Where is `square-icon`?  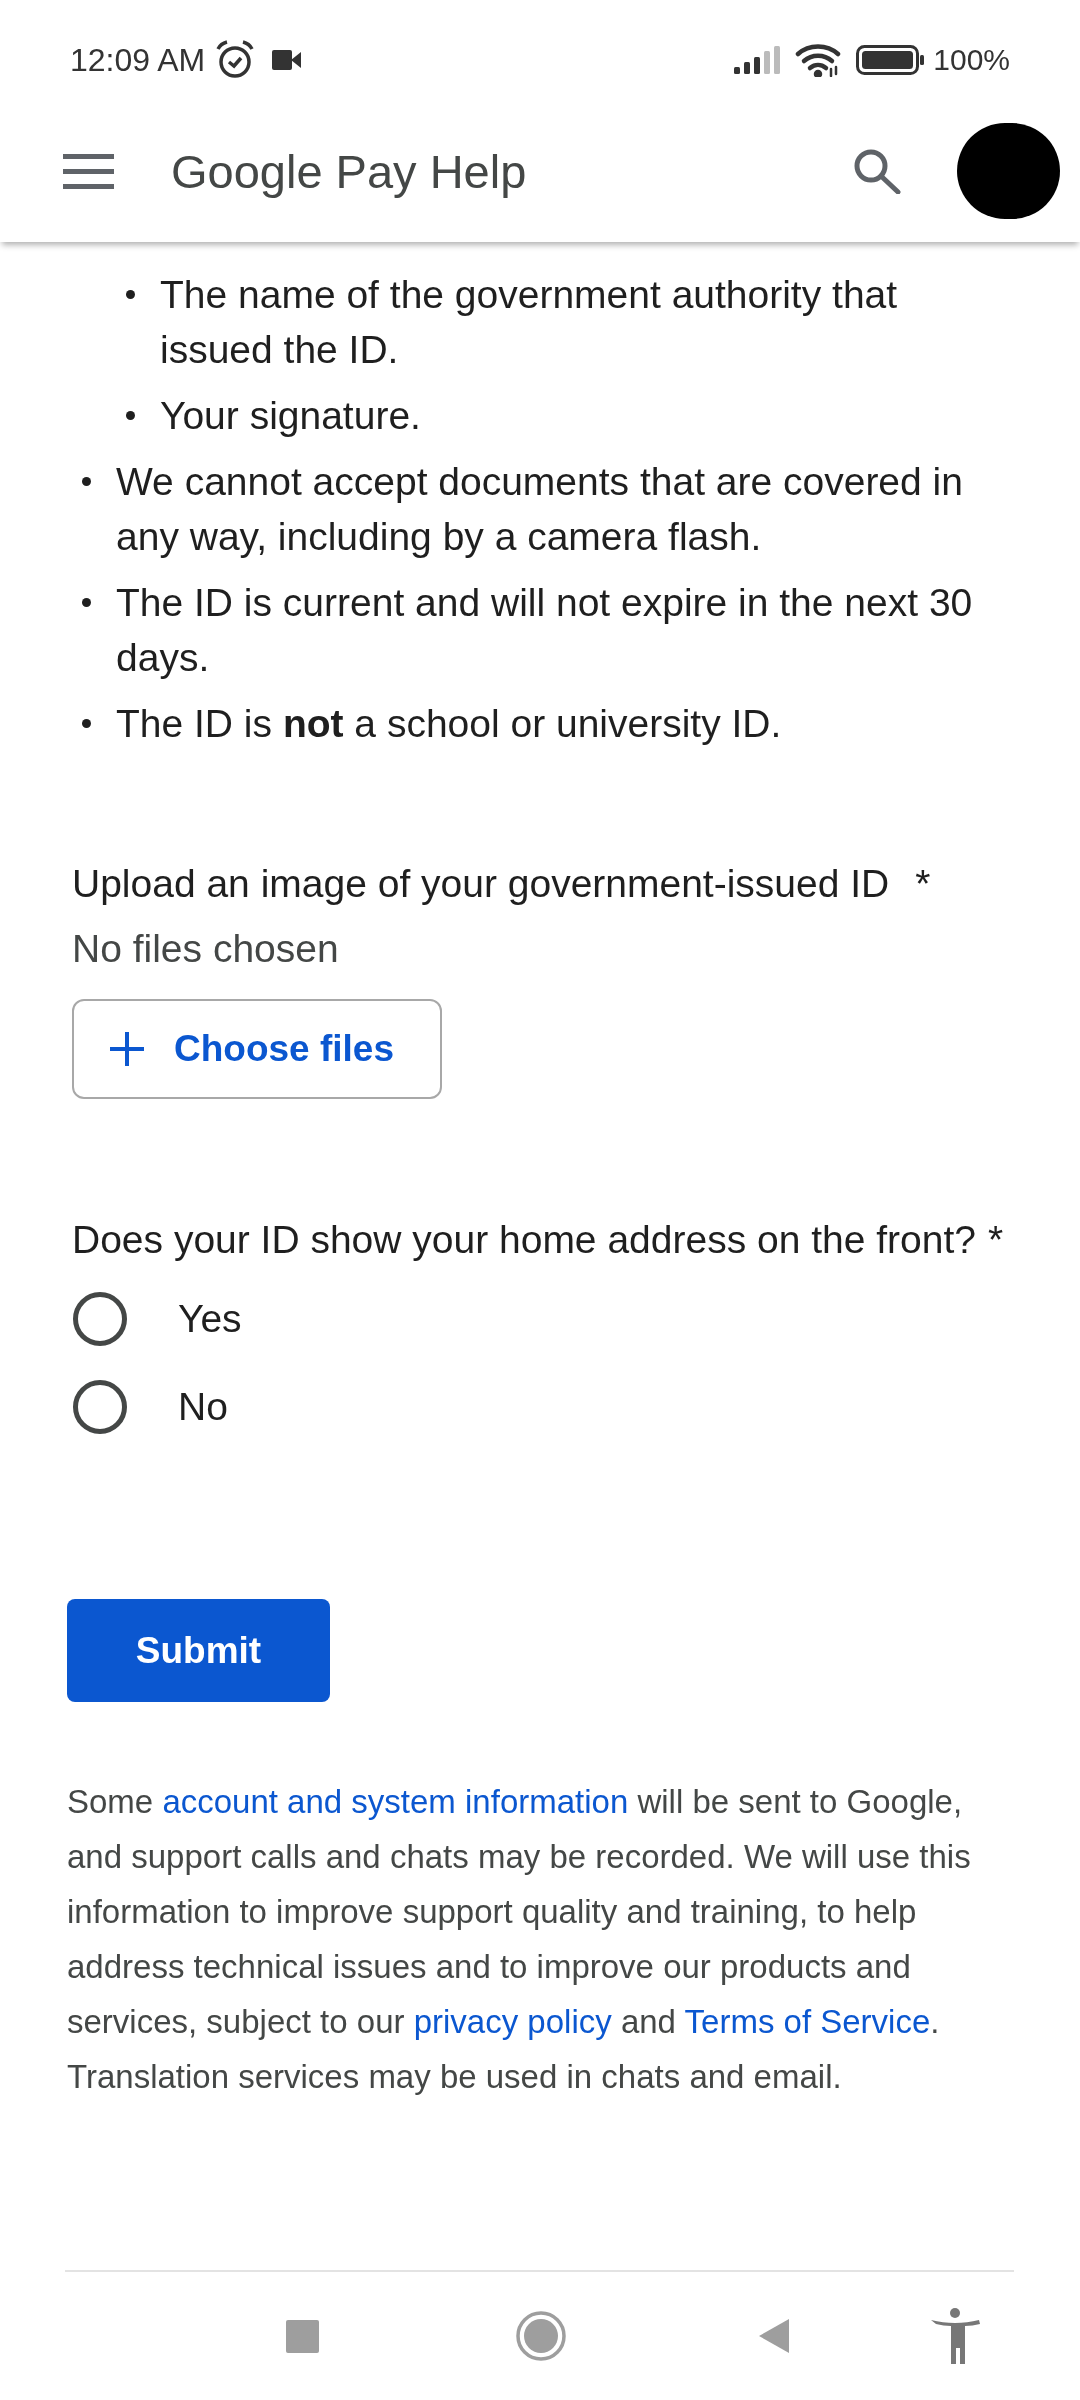 square-icon is located at coordinates (302, 2336).